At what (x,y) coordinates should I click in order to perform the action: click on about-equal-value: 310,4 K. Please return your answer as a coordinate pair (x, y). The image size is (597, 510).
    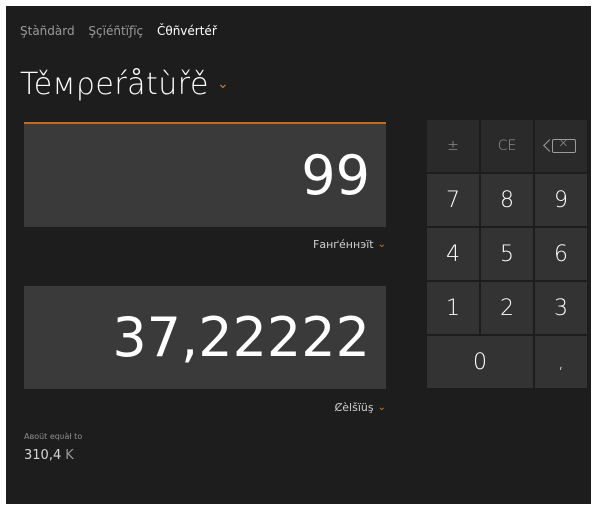
    Looking at the image, I should click on (49, 455).